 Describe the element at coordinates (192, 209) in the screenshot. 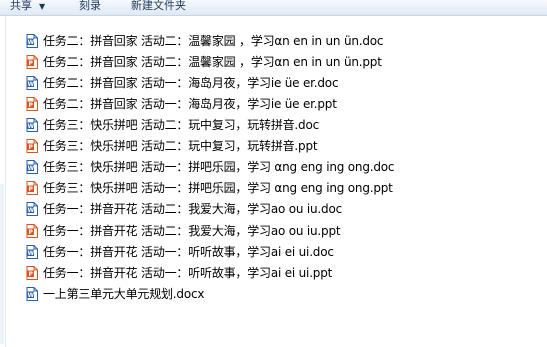

I see `file-name: 任务一：拼音开花 活动二：我爱大海，学习ao ou iu.doc` at that location.